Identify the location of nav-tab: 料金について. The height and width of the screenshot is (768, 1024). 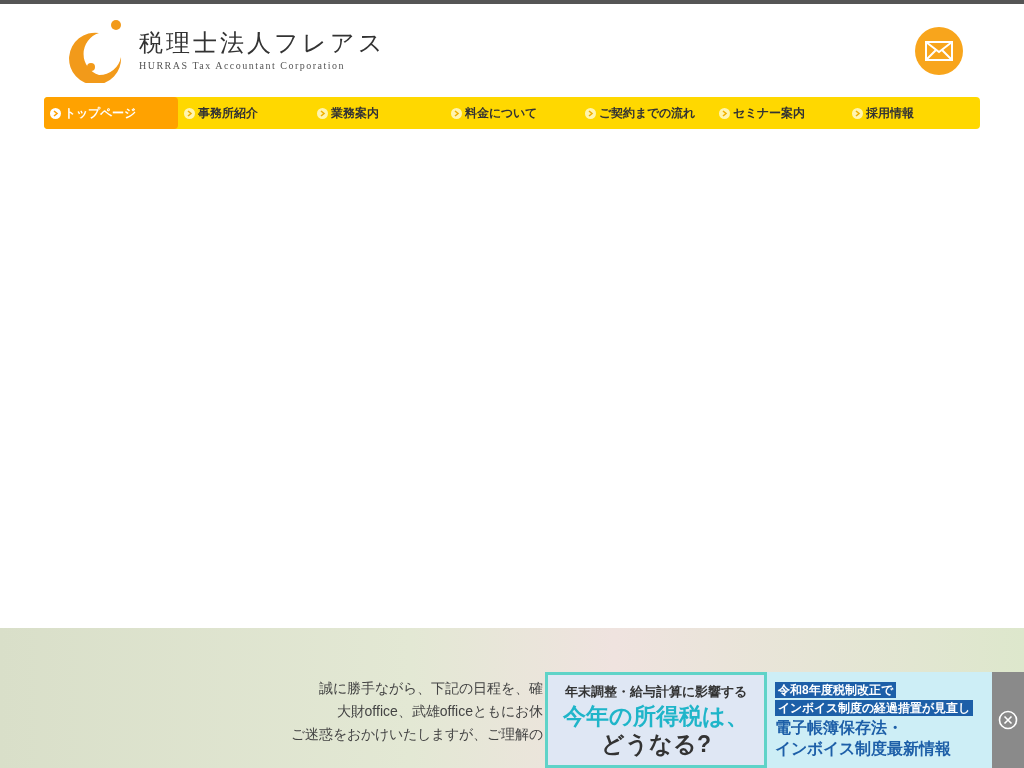
(512, 113).